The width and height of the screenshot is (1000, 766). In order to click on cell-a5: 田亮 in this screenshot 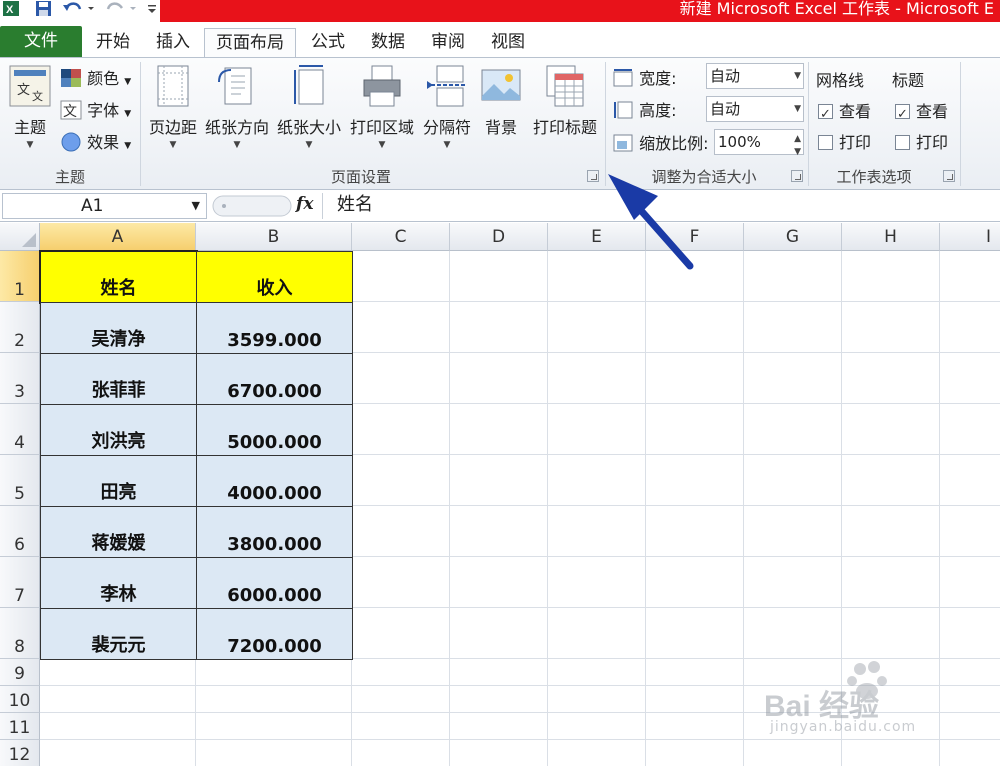, I will do `click(118, 481)`.